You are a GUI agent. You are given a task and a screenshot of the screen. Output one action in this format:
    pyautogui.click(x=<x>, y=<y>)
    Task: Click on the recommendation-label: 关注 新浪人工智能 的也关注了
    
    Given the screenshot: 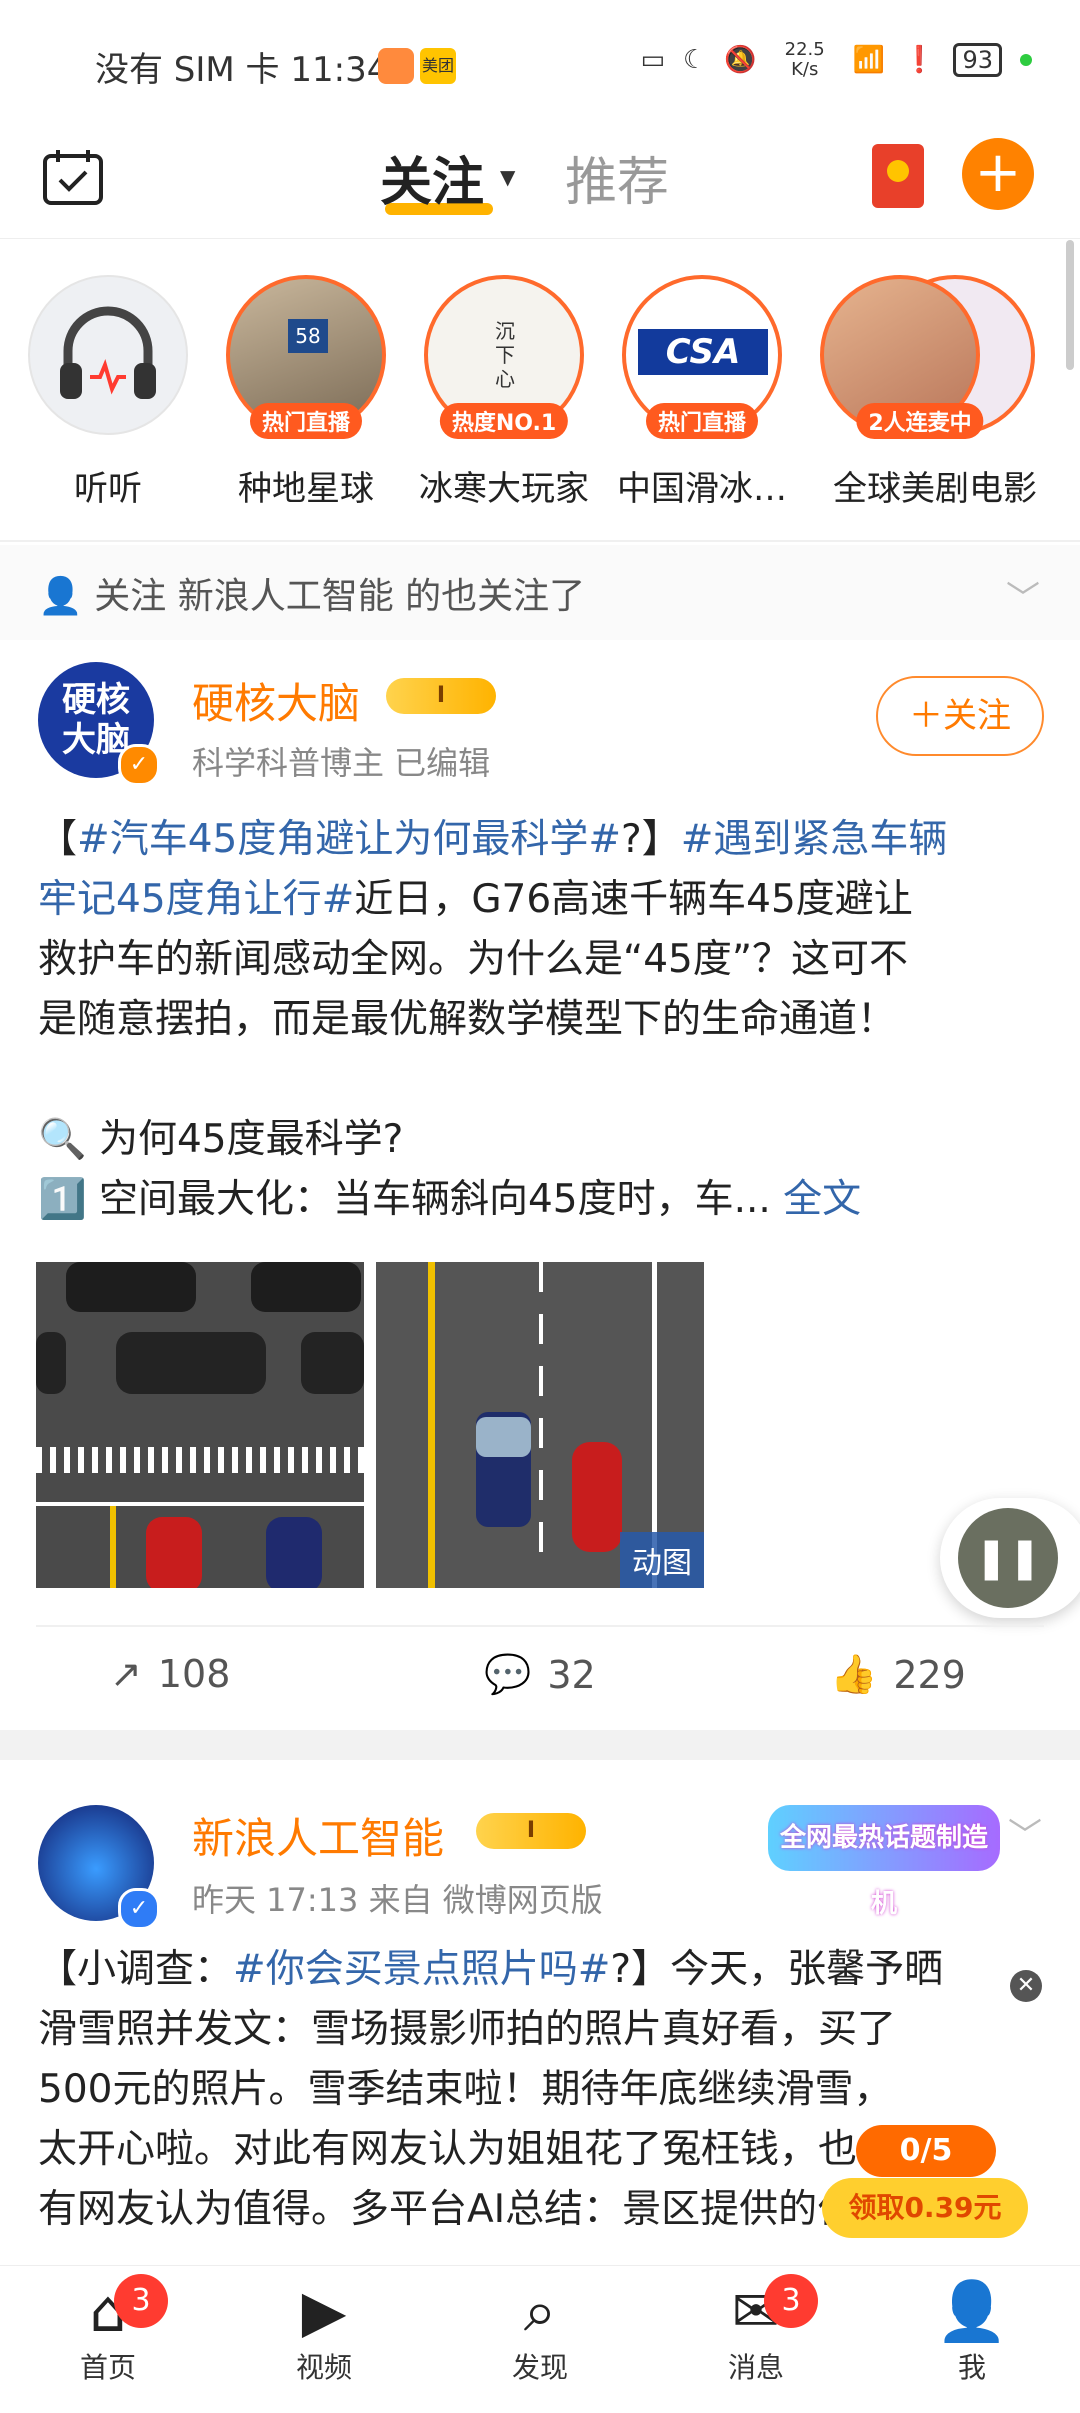 What is the action you would take?
    pyautogui.click(x=340, y=596)
    